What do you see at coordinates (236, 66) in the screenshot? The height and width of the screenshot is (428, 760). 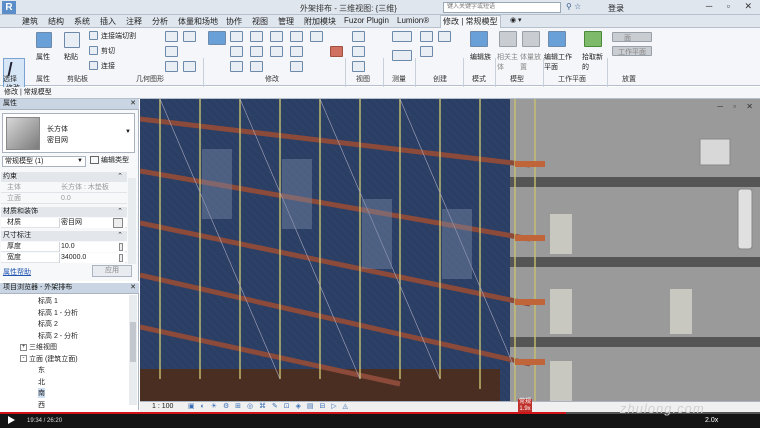 I see `array-icon` at bounding box center [236, 66].